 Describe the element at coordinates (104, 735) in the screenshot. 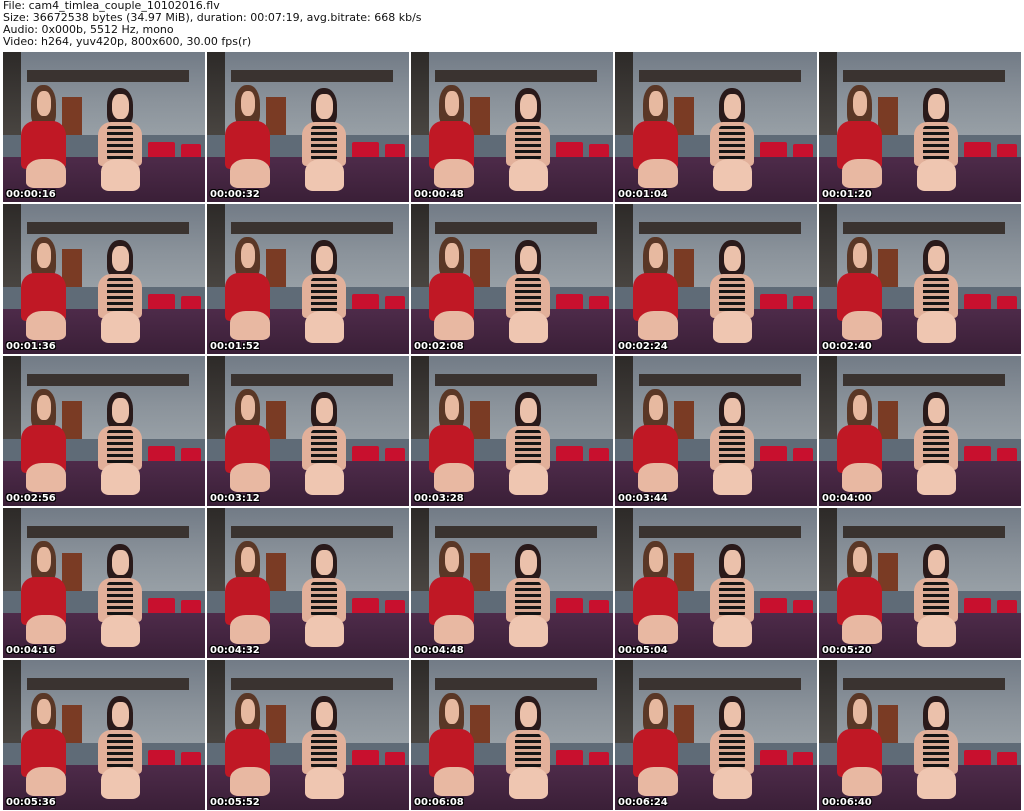

I see `video-thumbnail: 00:05:36` at that location.